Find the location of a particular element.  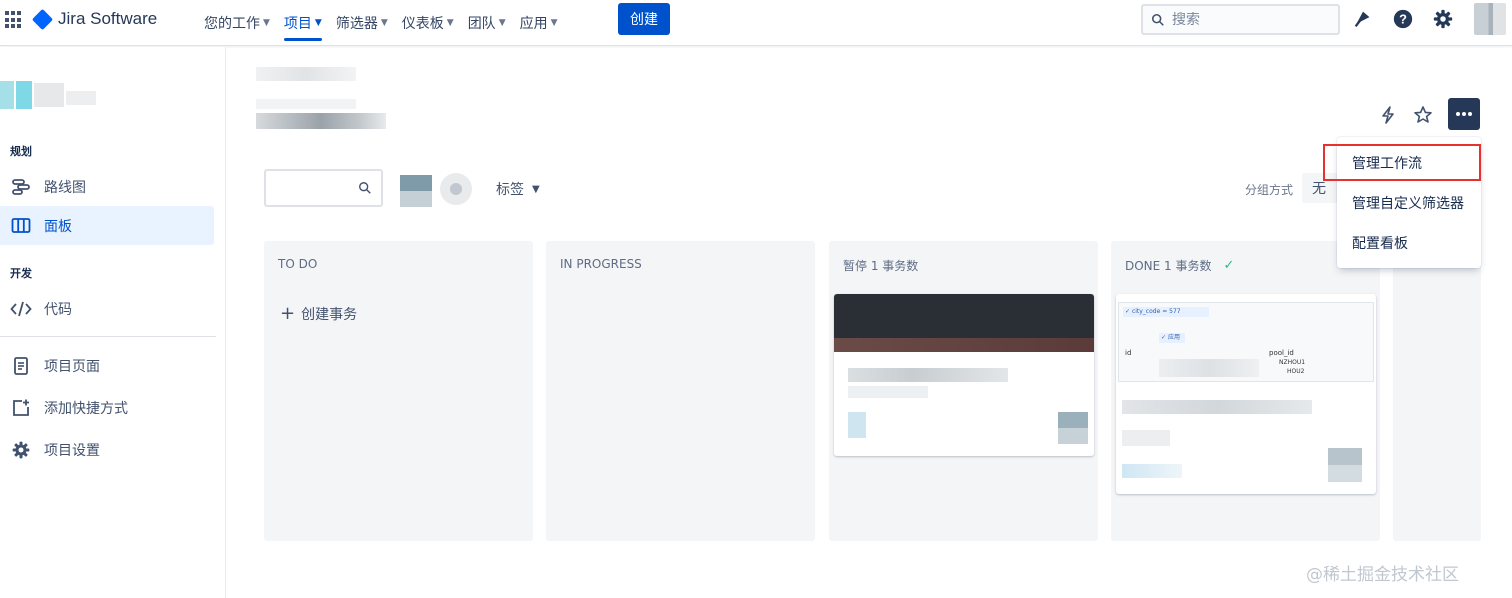

card-image-band is located at coordinates (964, 345).